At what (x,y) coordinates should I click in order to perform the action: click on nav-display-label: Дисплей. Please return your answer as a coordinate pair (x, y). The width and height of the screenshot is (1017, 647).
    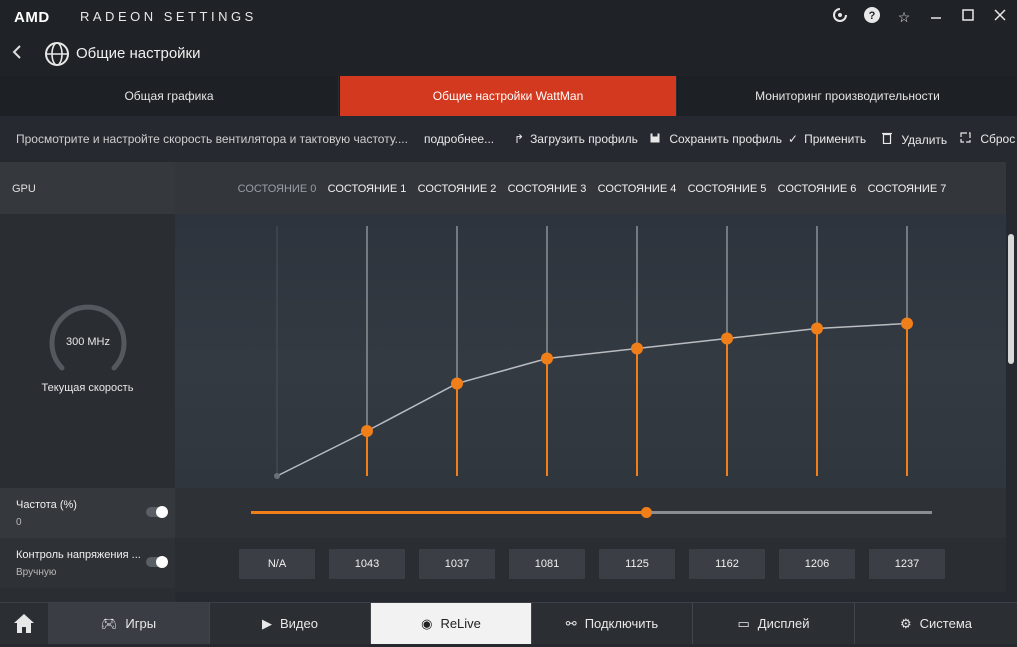
    Looking at the image, I should click on (783, 623).